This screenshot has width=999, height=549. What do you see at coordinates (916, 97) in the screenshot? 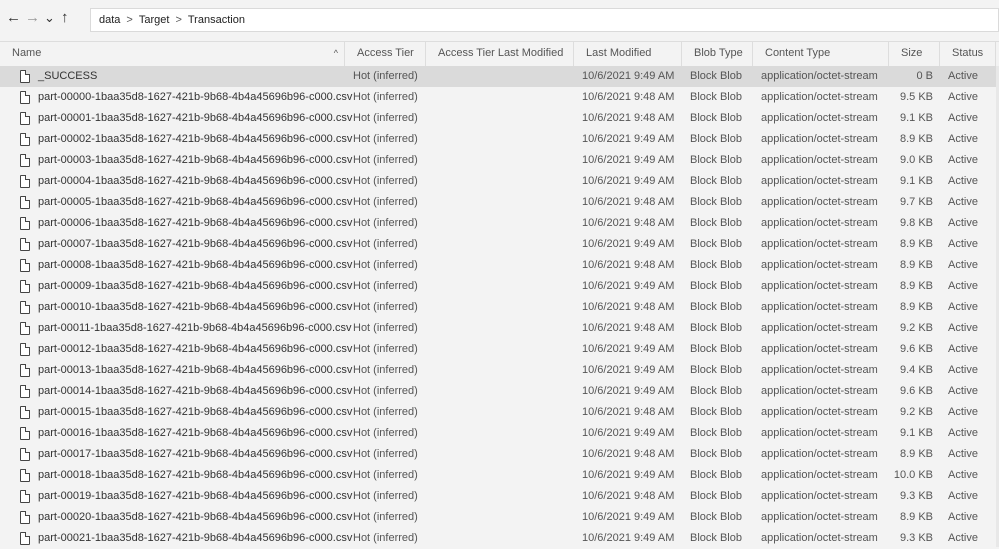
I see `size-cell: 9.5 KB` at bounding box center [916, 97].